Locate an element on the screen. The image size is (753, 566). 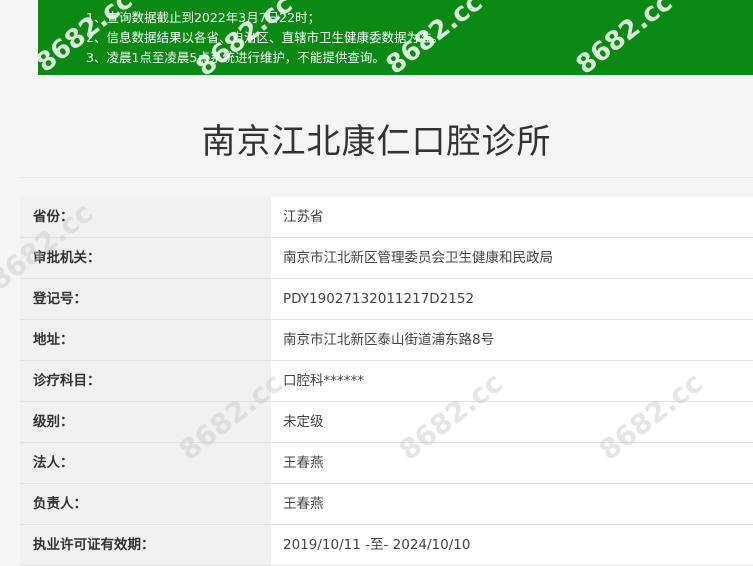
table-row: 审批机关： 南京市江北新区管理委员会卫生健康和民政局 is located at coordinates (386, 258).